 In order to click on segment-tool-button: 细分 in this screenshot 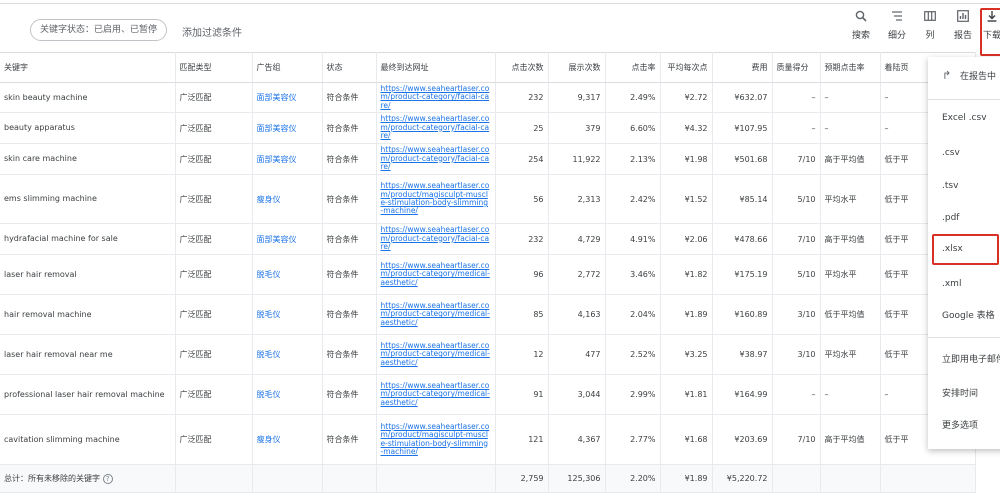, I will do `click(897, 28)`.